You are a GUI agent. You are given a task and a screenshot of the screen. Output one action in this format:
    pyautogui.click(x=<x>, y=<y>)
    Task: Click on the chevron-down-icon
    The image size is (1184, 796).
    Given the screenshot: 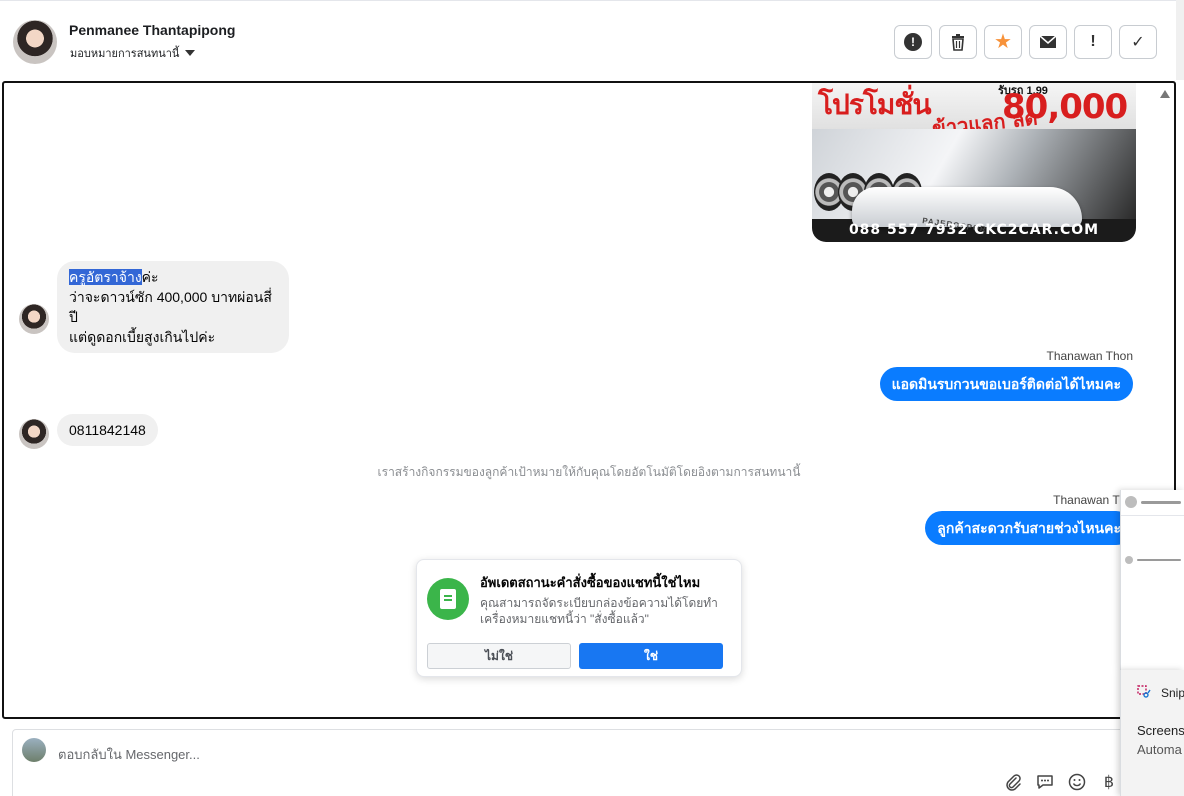 What is the action you would take?
    pyautogui.click(x=190, y=53)
    